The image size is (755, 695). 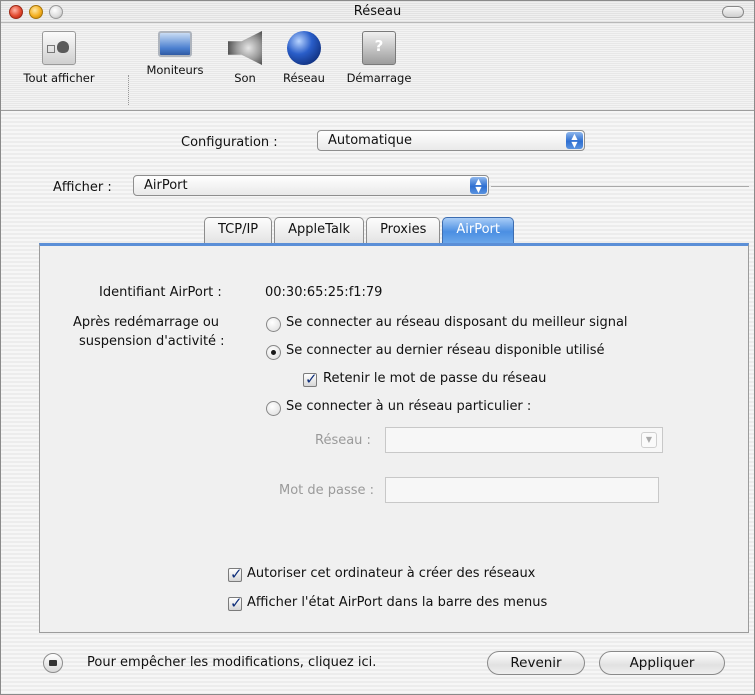 What do you see at coordinates (522, 490) in the screenshot?
I see `password-field` at bounding box center [522, 490].